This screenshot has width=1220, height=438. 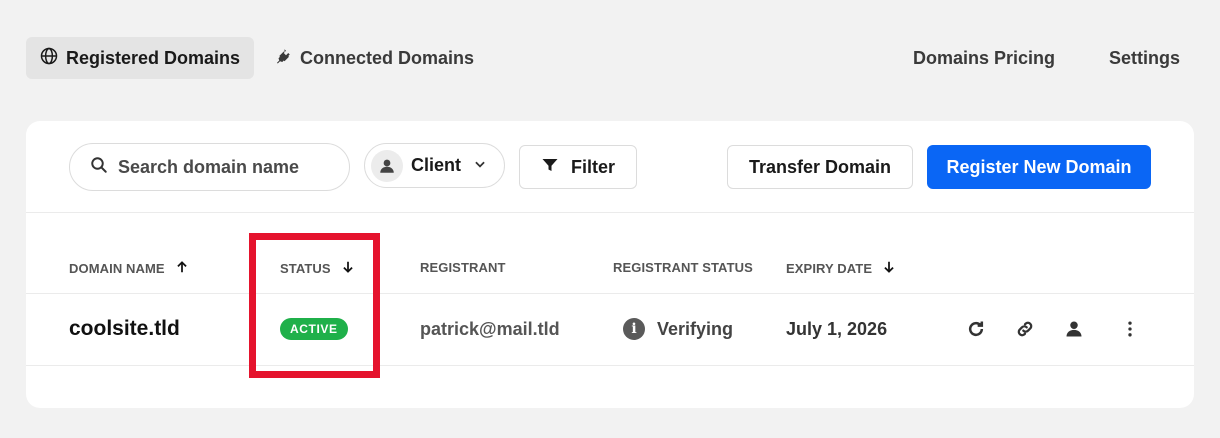 What do you see at coordinates (837, 328) in the screenshot?
I see `expiry-date-cell: July 1, 2026` at bounding box center [837, 328].